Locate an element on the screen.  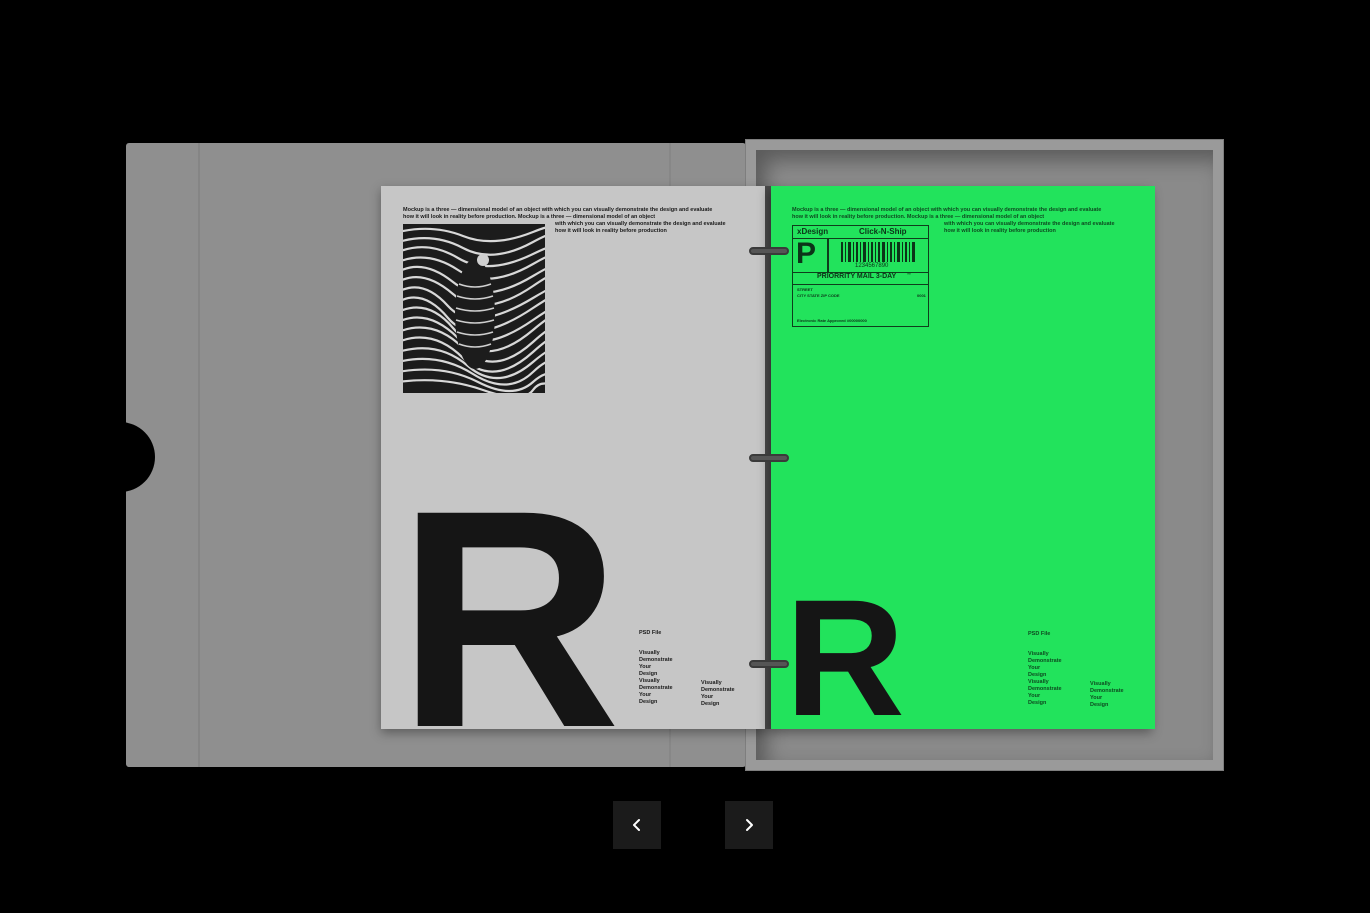
chevron-left-icon is located at coordinates (636, 825).